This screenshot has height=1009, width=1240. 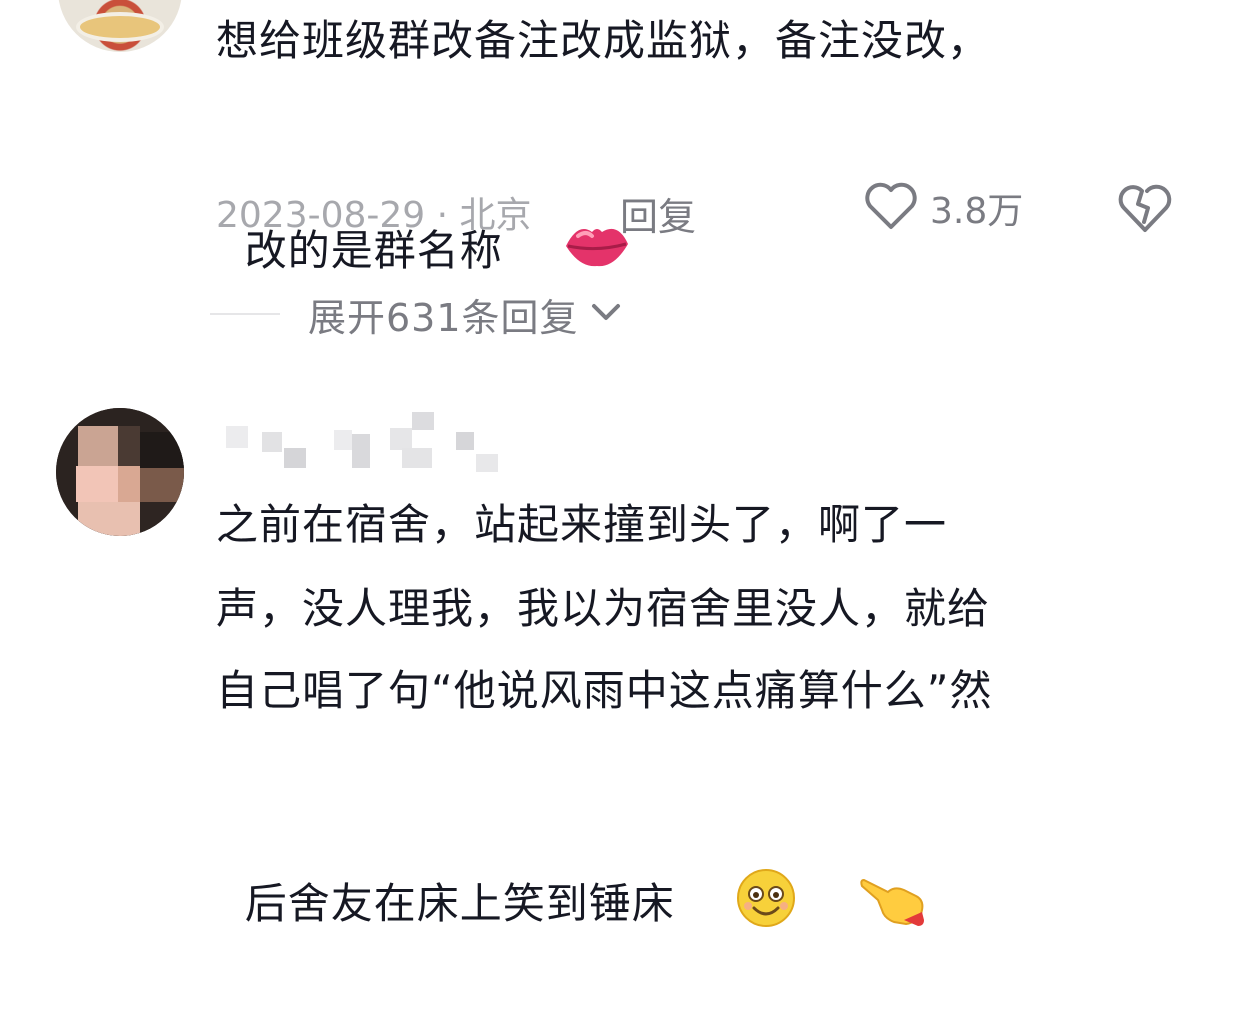 What do you see at coordinates (977, 211) in the screenshot?
I see `like-count: 3.8万` at bounding box center [977, 211].